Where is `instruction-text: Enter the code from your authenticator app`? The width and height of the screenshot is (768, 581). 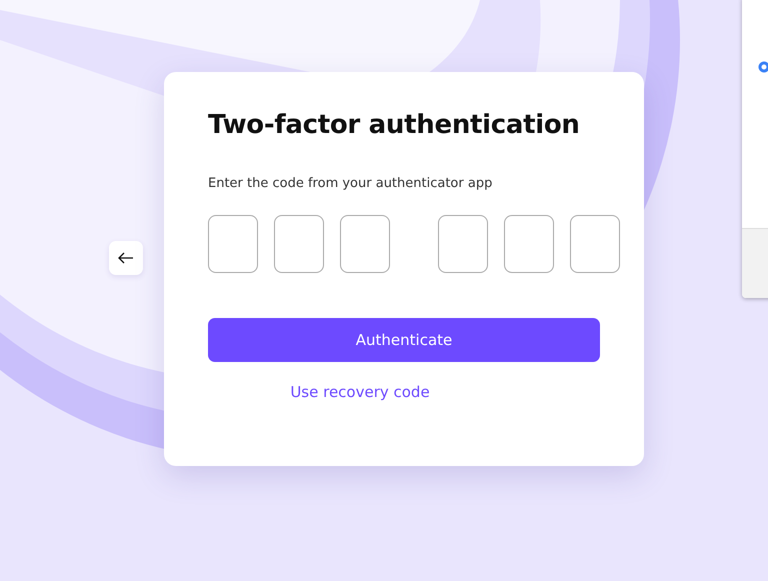
instruction-text: Enter the code from your authenticator app is located at coordinates (351, 183).